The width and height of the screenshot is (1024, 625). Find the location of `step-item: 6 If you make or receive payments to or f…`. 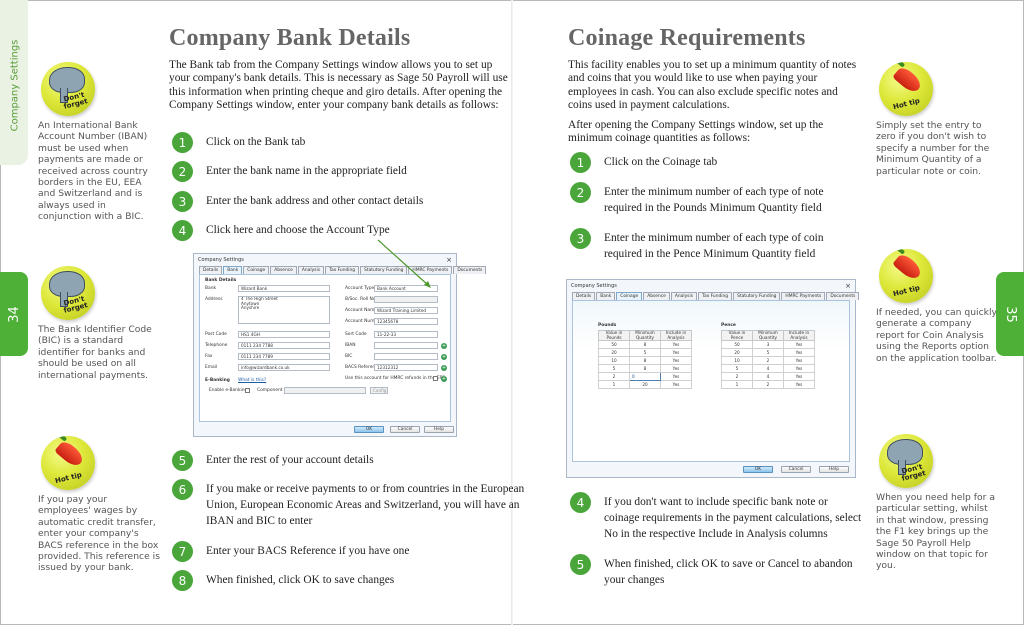

step-item: 6 If you make or receive payments to or f… is located at coordinates (349, 504).